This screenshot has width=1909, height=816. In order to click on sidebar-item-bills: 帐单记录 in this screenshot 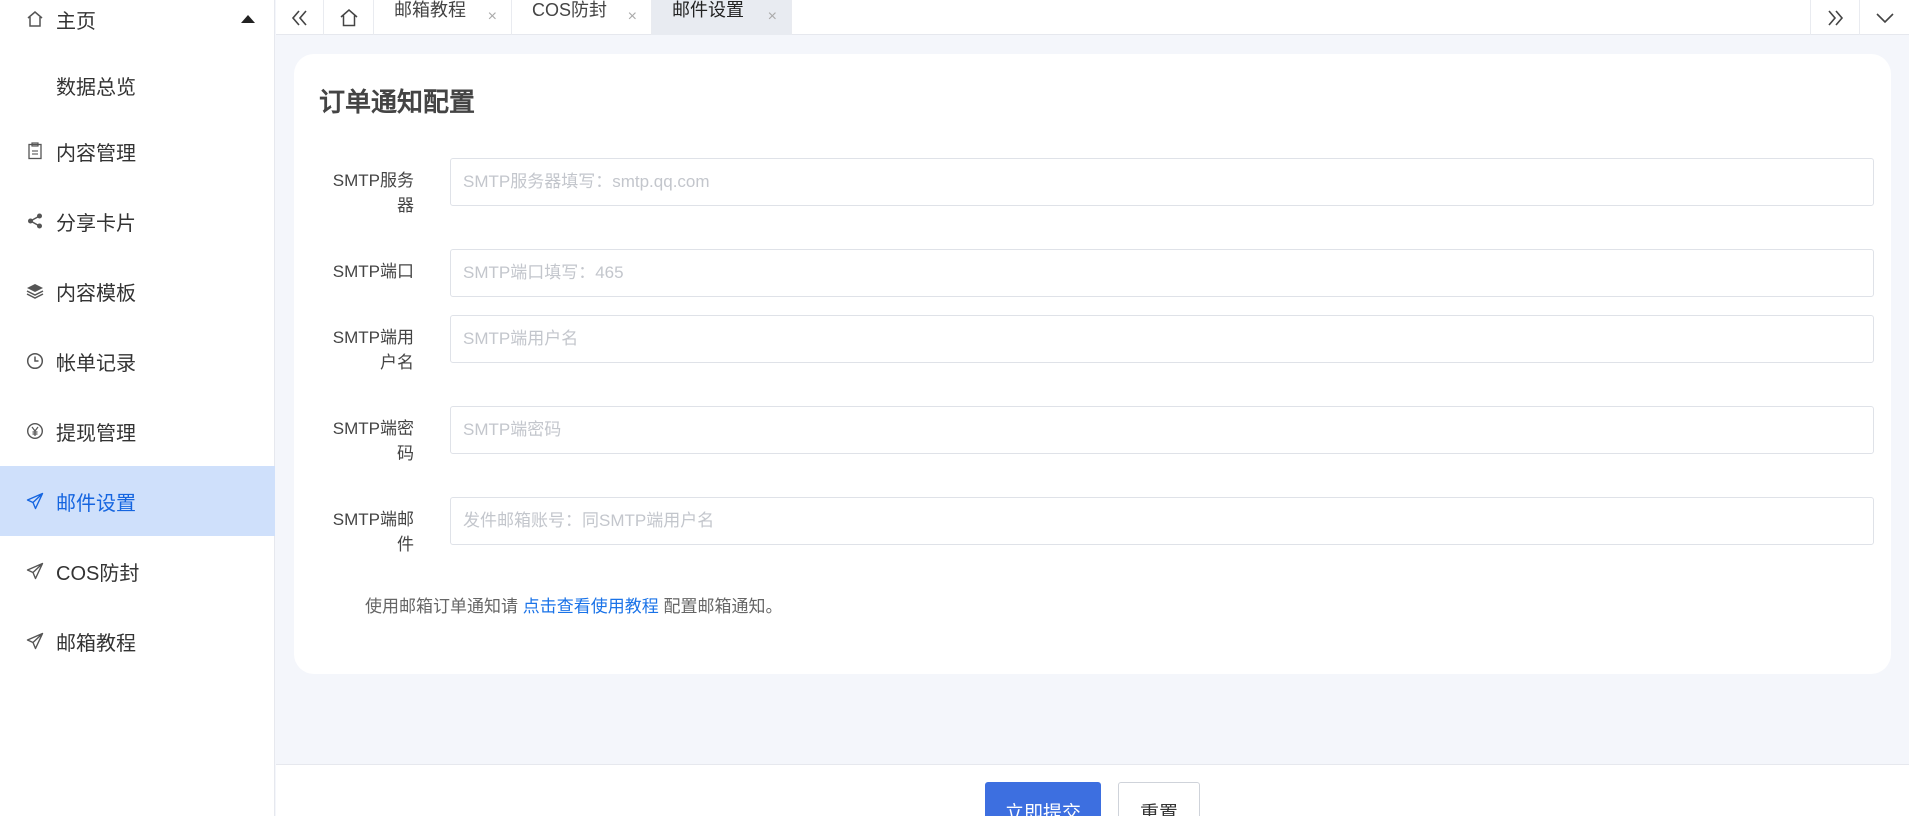, I will do `click(137, 361)`.